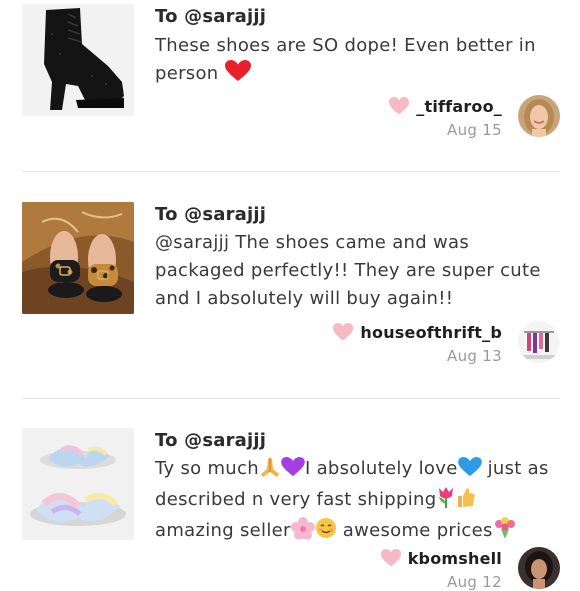 This screenshot has height=591, width=580. What do you see at coordinates (466, 501) in the screenshot?
I see `thumbs-up-icon` at bounding box center [466, 501].